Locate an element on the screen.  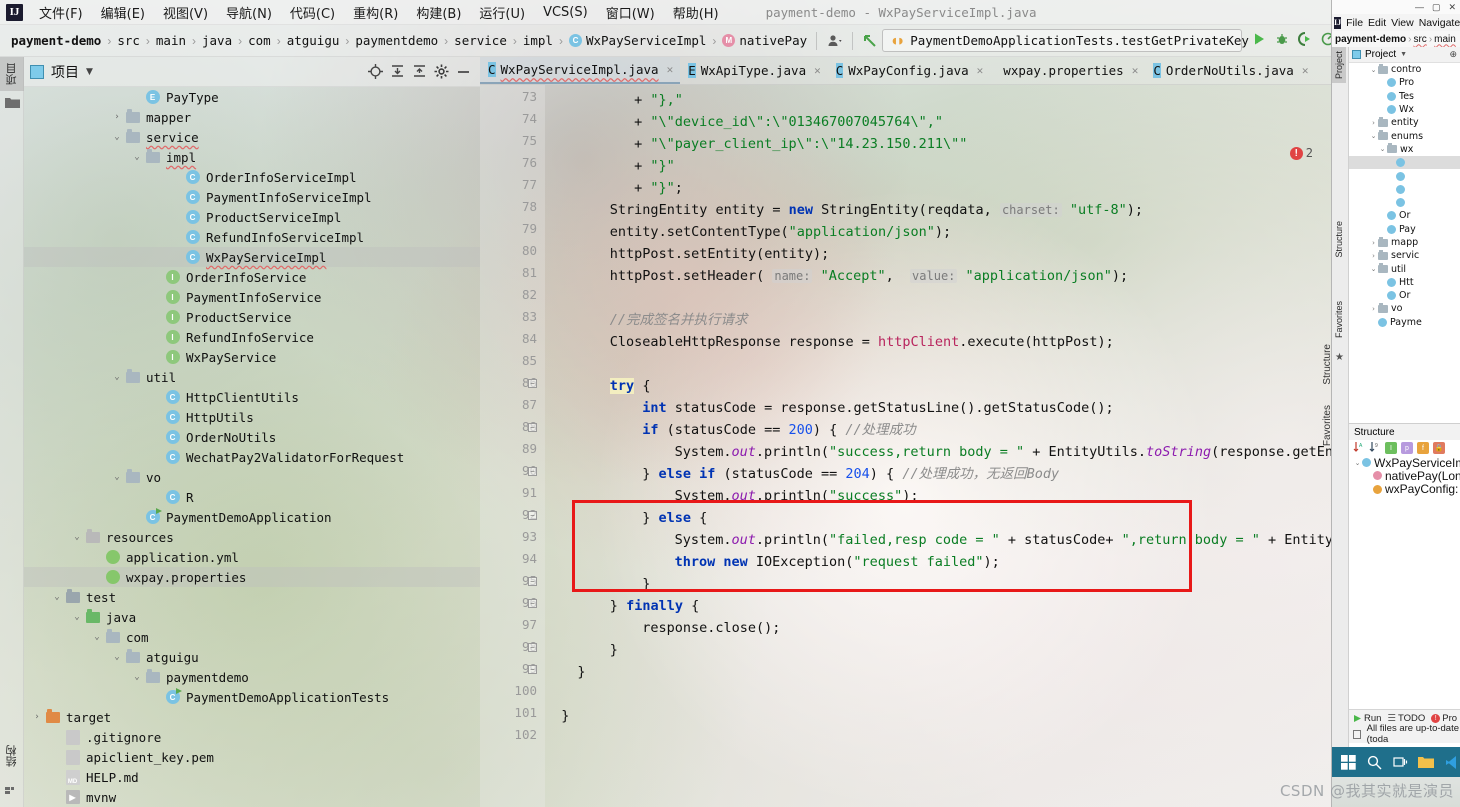
menu-refactor: 重构(R) is located at coordinates (375, 12).